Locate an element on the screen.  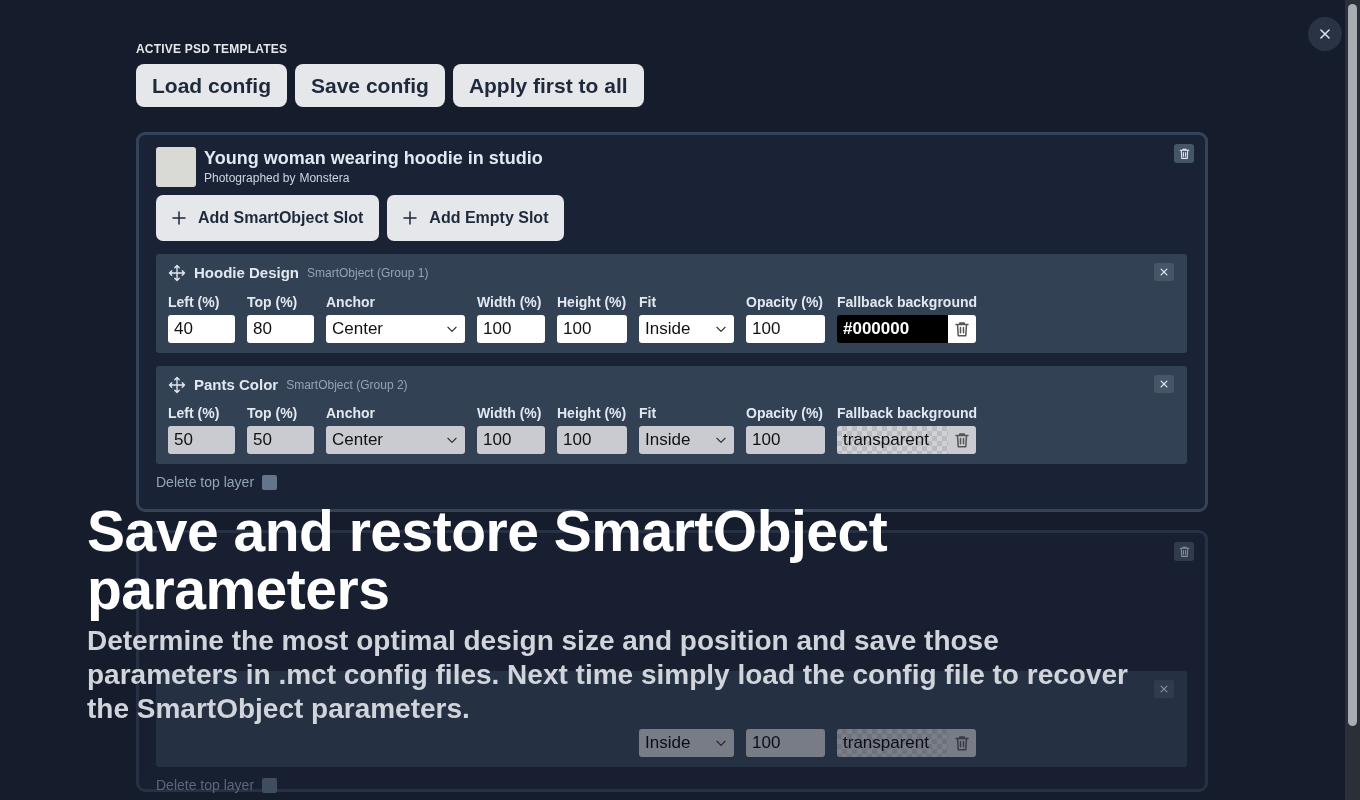
toolbar-button: Load config is located at coordinates (211, 85).